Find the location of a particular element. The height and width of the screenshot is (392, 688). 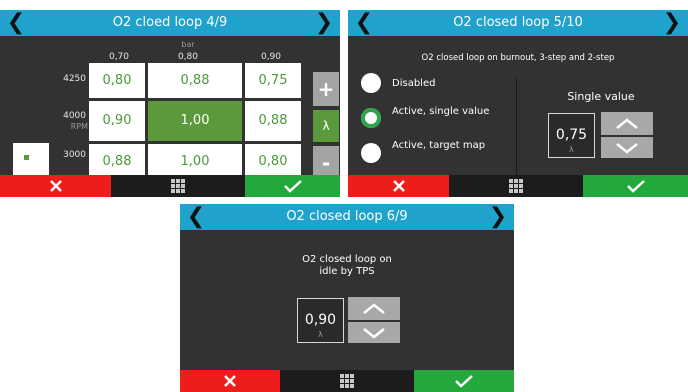

title-bar: O2 cloed loop 4/9 ❮ ❯ is located at coordinates (170, 23).